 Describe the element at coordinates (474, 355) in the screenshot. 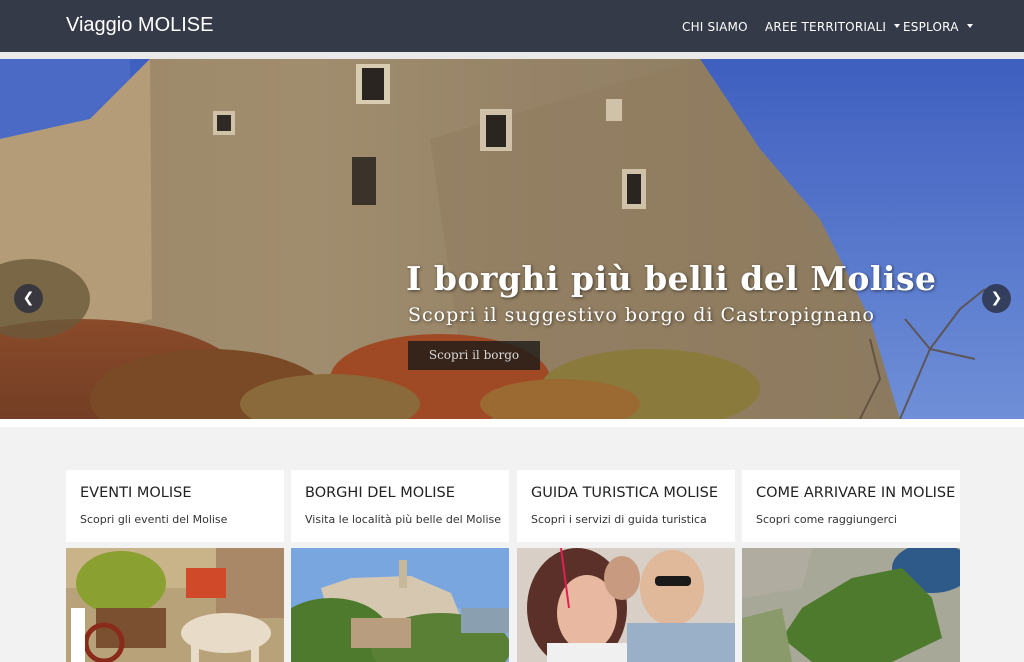

I see `discover-village-button: Scopri il borgo` at that location.